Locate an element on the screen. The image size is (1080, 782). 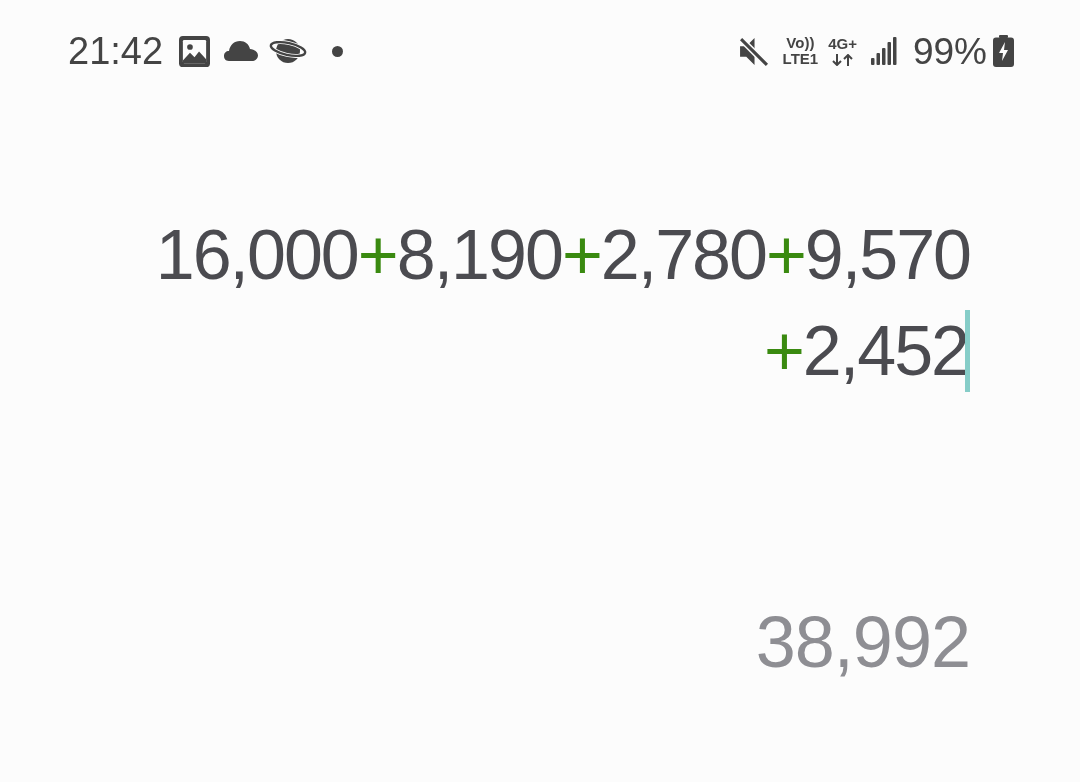
planet-icon is located at coordinates (288, 51).